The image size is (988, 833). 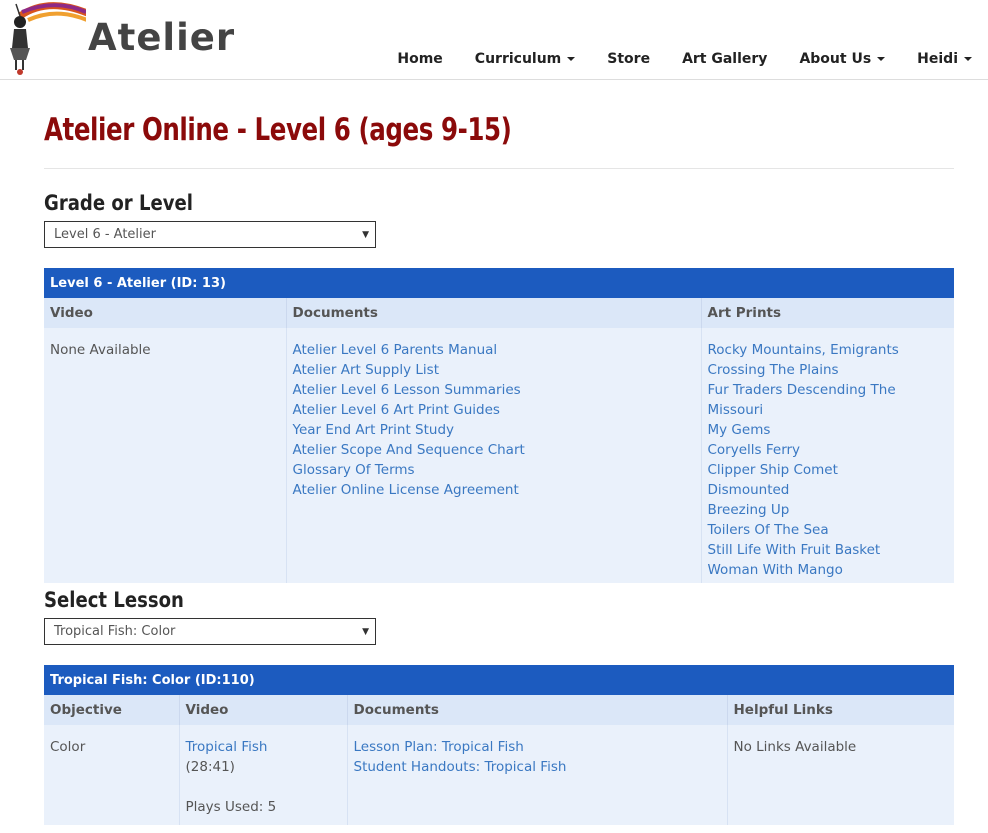 I want to click on nav-about-us: About Us, so click(x=842, y=59).